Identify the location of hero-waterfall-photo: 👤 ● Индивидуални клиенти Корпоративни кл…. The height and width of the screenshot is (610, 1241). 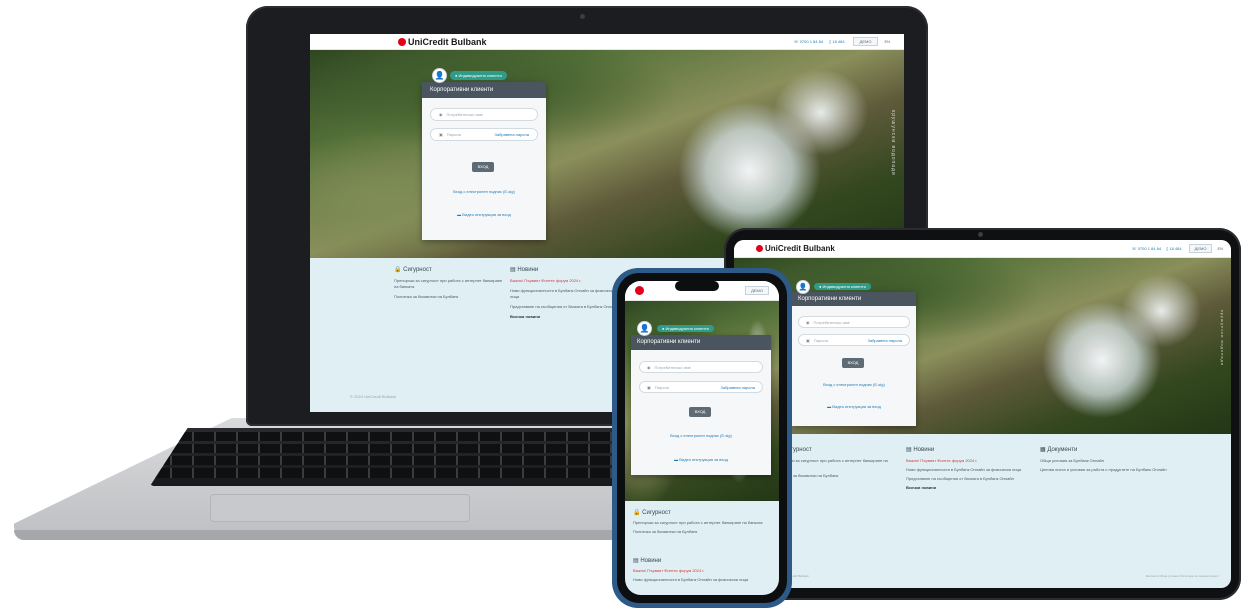
(702, 401).